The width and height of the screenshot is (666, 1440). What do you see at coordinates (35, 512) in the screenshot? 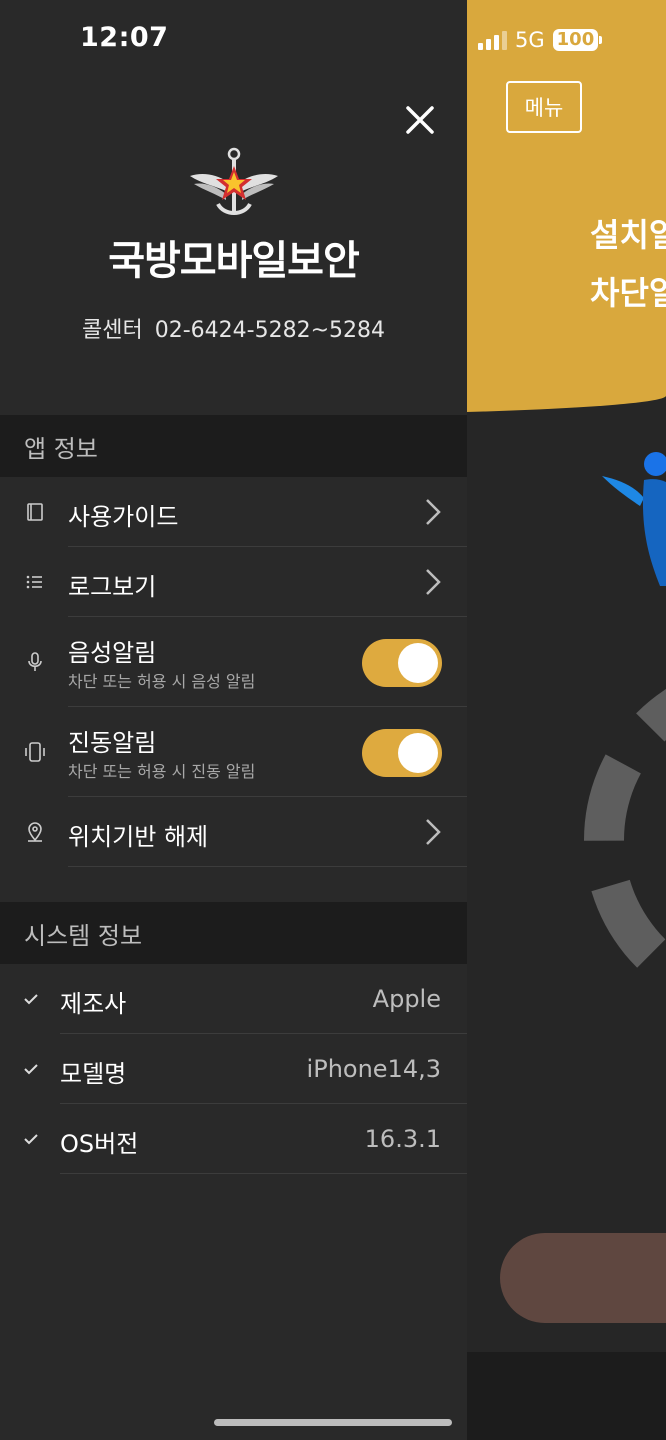
I see `book-icon` at bounding box center [35, 512].